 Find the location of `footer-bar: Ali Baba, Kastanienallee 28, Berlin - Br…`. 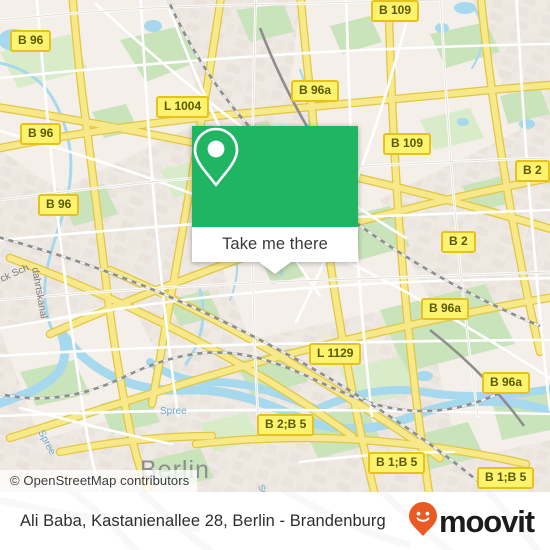

footer-bar: Ali Baba, Kastanienallee 28, Berlin - Br… is located at coordinates (275, 521).